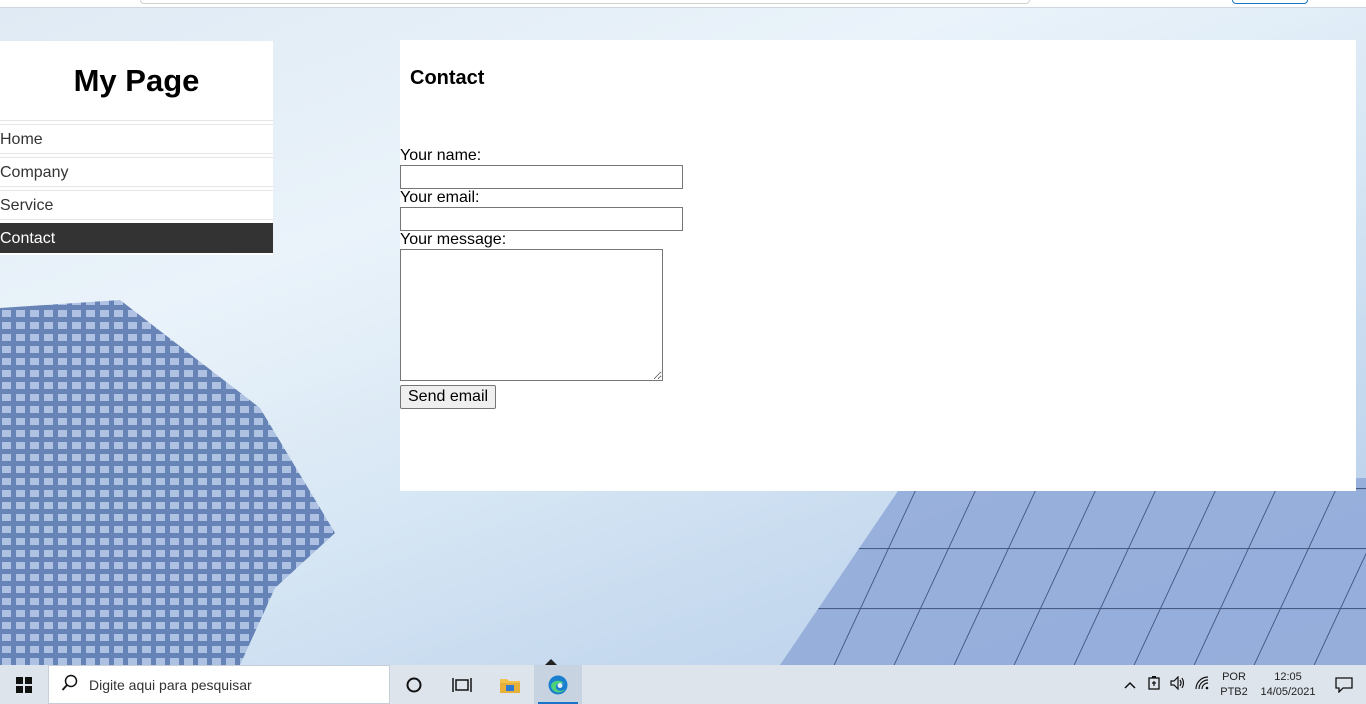 This screenshot has height=704, width=1366. I want to click on system-tray: POR PTB2 12:05 14/05/2021, so click(1242, 684).